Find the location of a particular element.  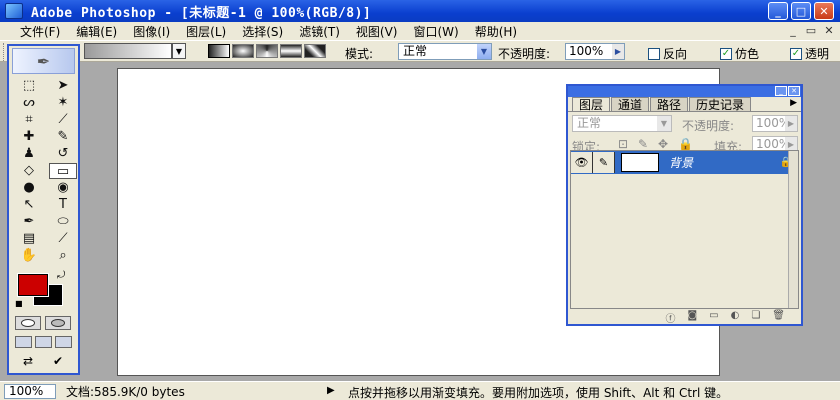

menu-window: 窗口(W) is located at coordinates (435, 31).